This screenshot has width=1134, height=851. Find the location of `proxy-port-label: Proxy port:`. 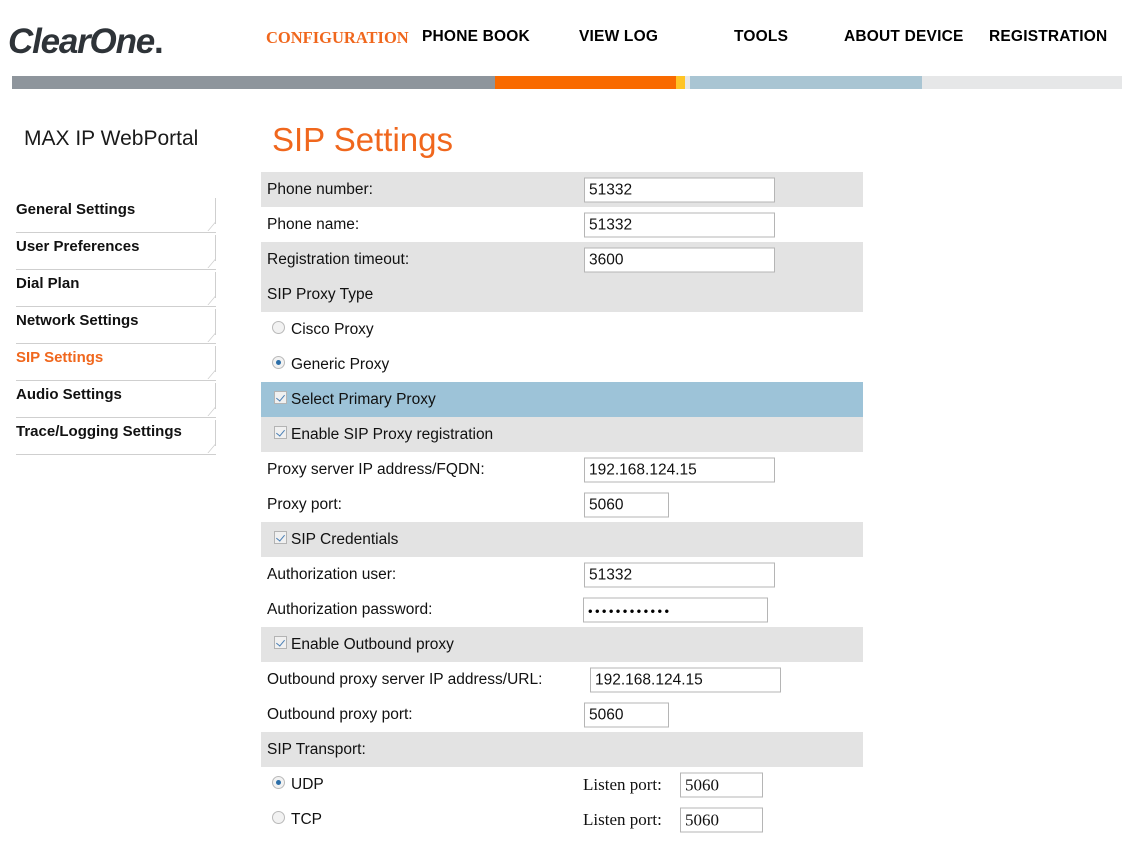

proxy-port-label: Proxy port: is located at coordinates (304, 504).